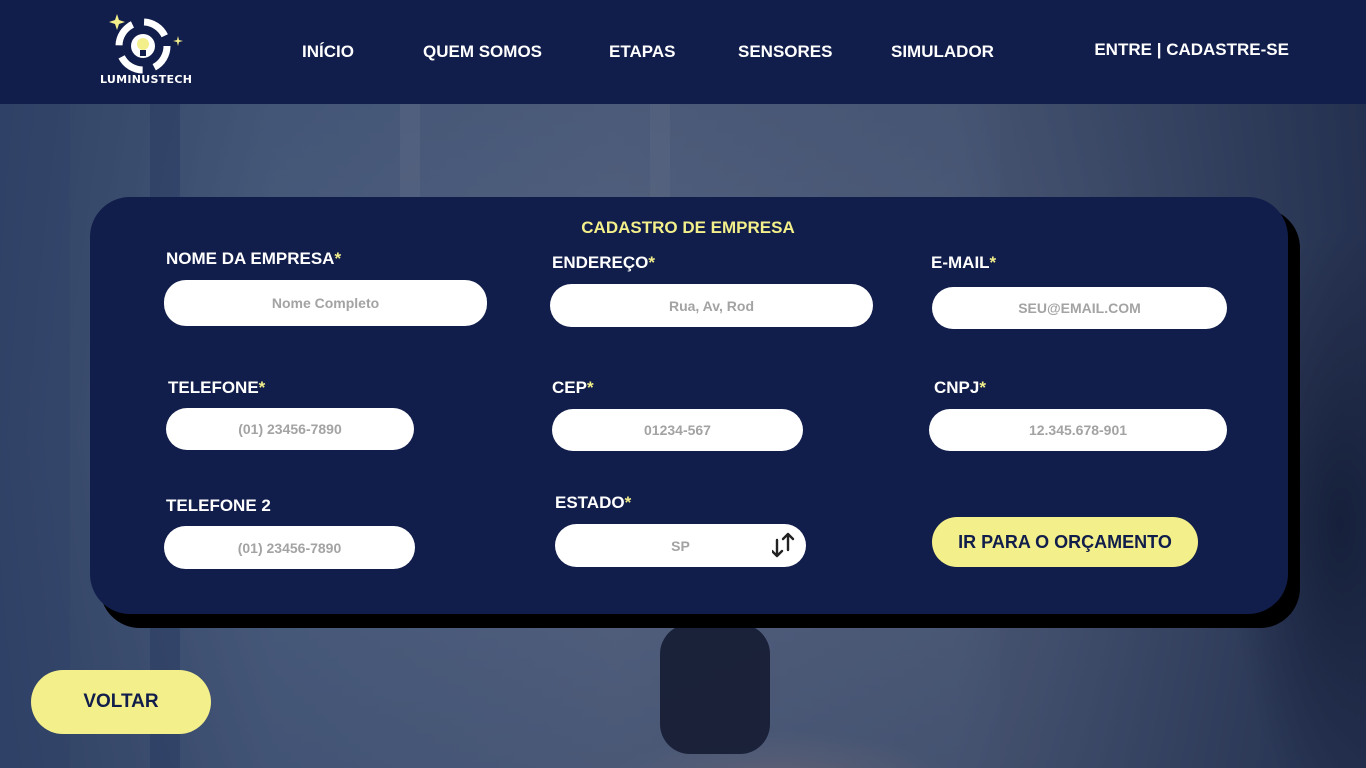 The height and width of the screenshot is (768, 1366). What do you see at coordinates (711, 305) in the screenshot?
I see `address-input` at bounding box center [711, 305].